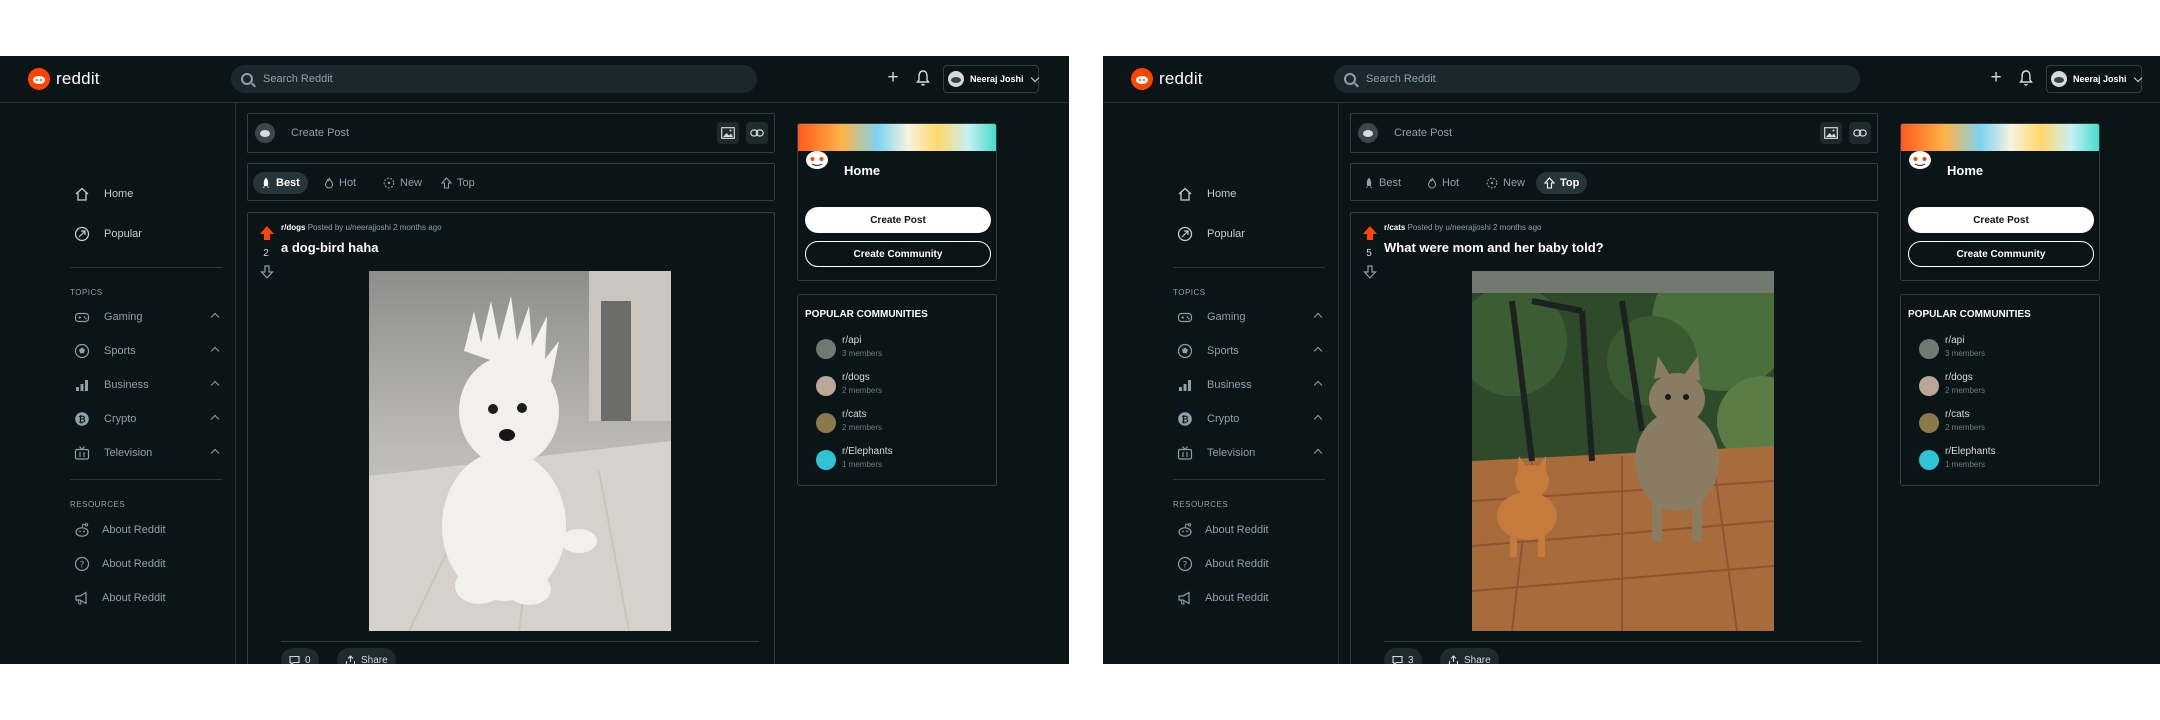 This screenshot has height=720, width=2160. I want to click on topic-label: Crypto, so click(120, 419).